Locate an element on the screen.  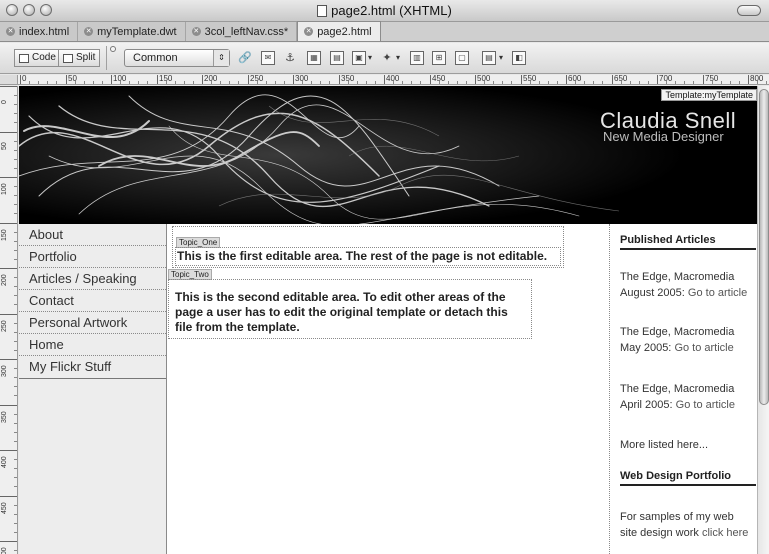
ruler-origin is located at coordinates (9, 80).